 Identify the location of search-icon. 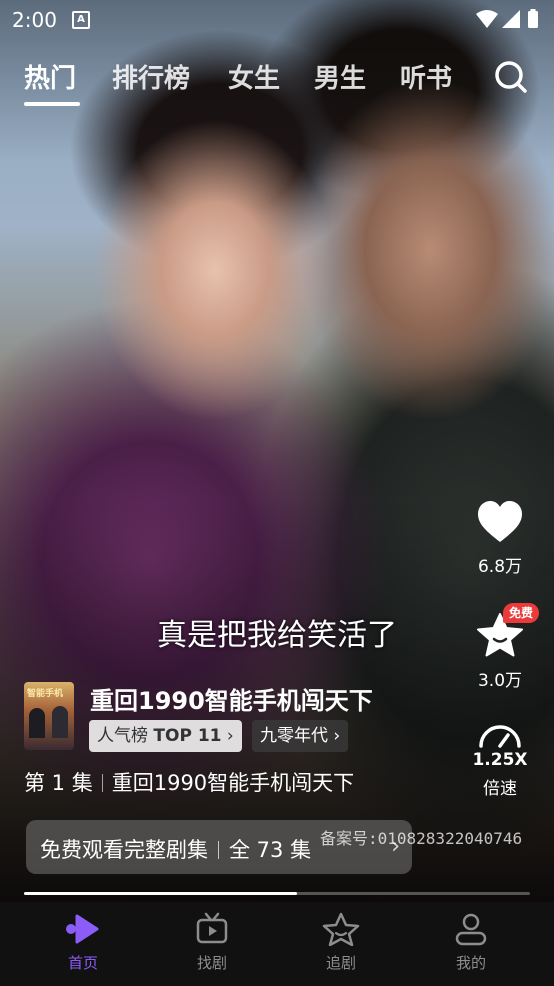
(511, 77).